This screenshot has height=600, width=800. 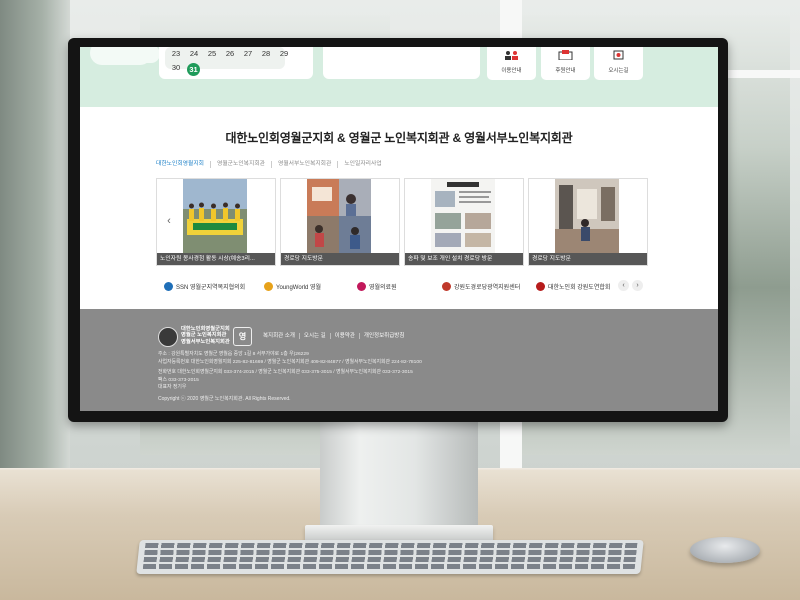 What do you see at coordinates (565, 55) in the screenshot?
I see `donation-icon` at bounding box center [565, 55].